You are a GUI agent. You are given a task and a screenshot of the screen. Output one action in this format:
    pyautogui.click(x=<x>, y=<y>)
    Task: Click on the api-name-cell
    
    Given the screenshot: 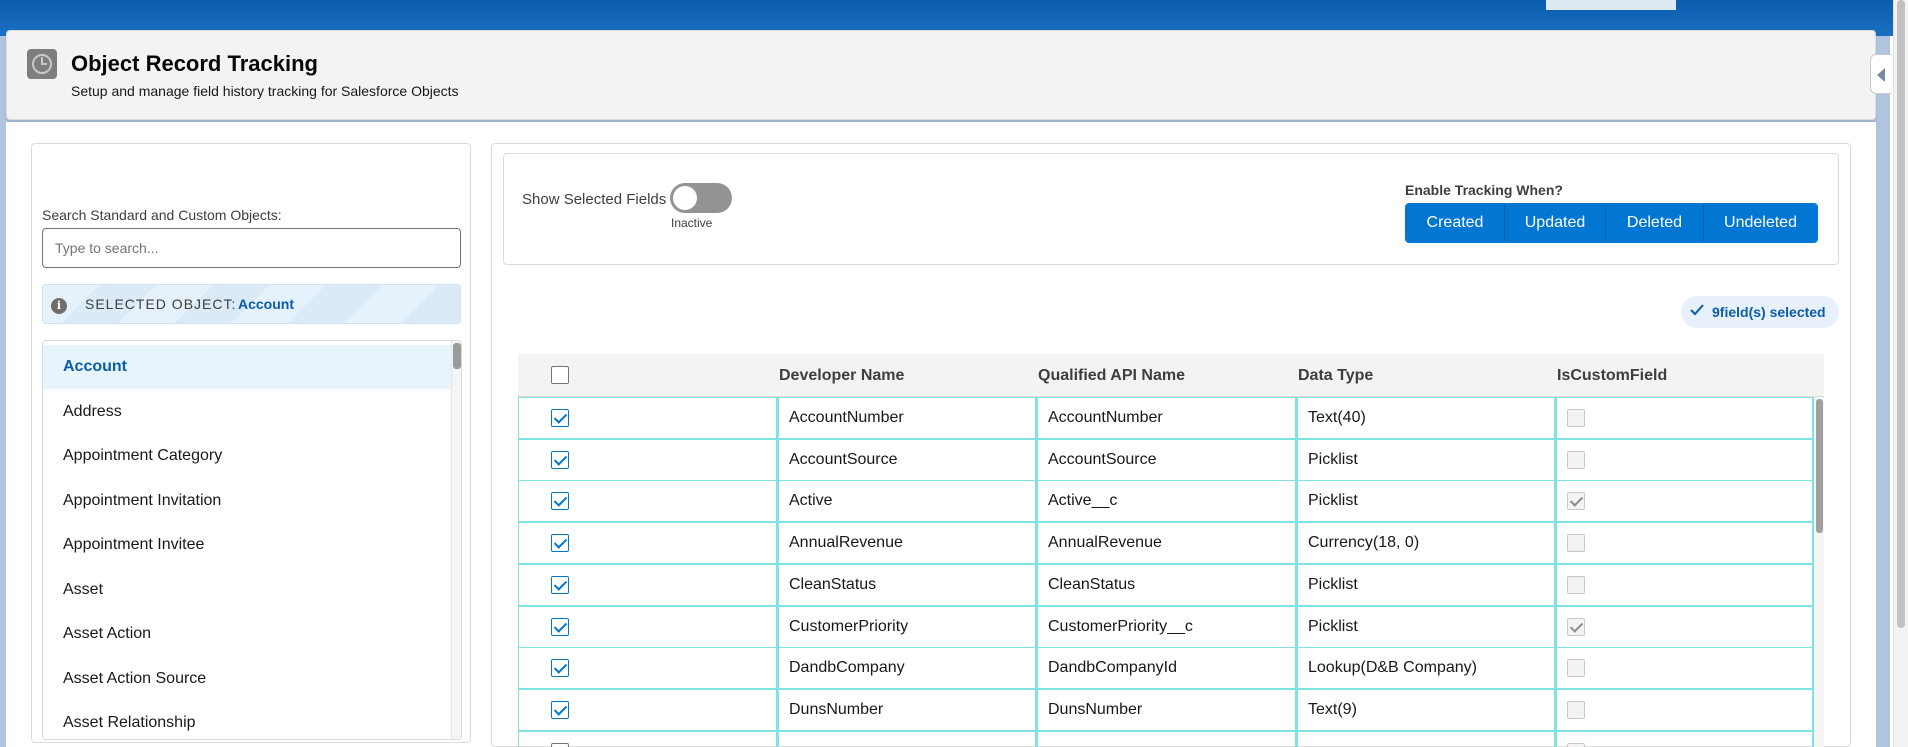 What is the action you would take?
    pyautogui.click(x=1167, y=738)
    